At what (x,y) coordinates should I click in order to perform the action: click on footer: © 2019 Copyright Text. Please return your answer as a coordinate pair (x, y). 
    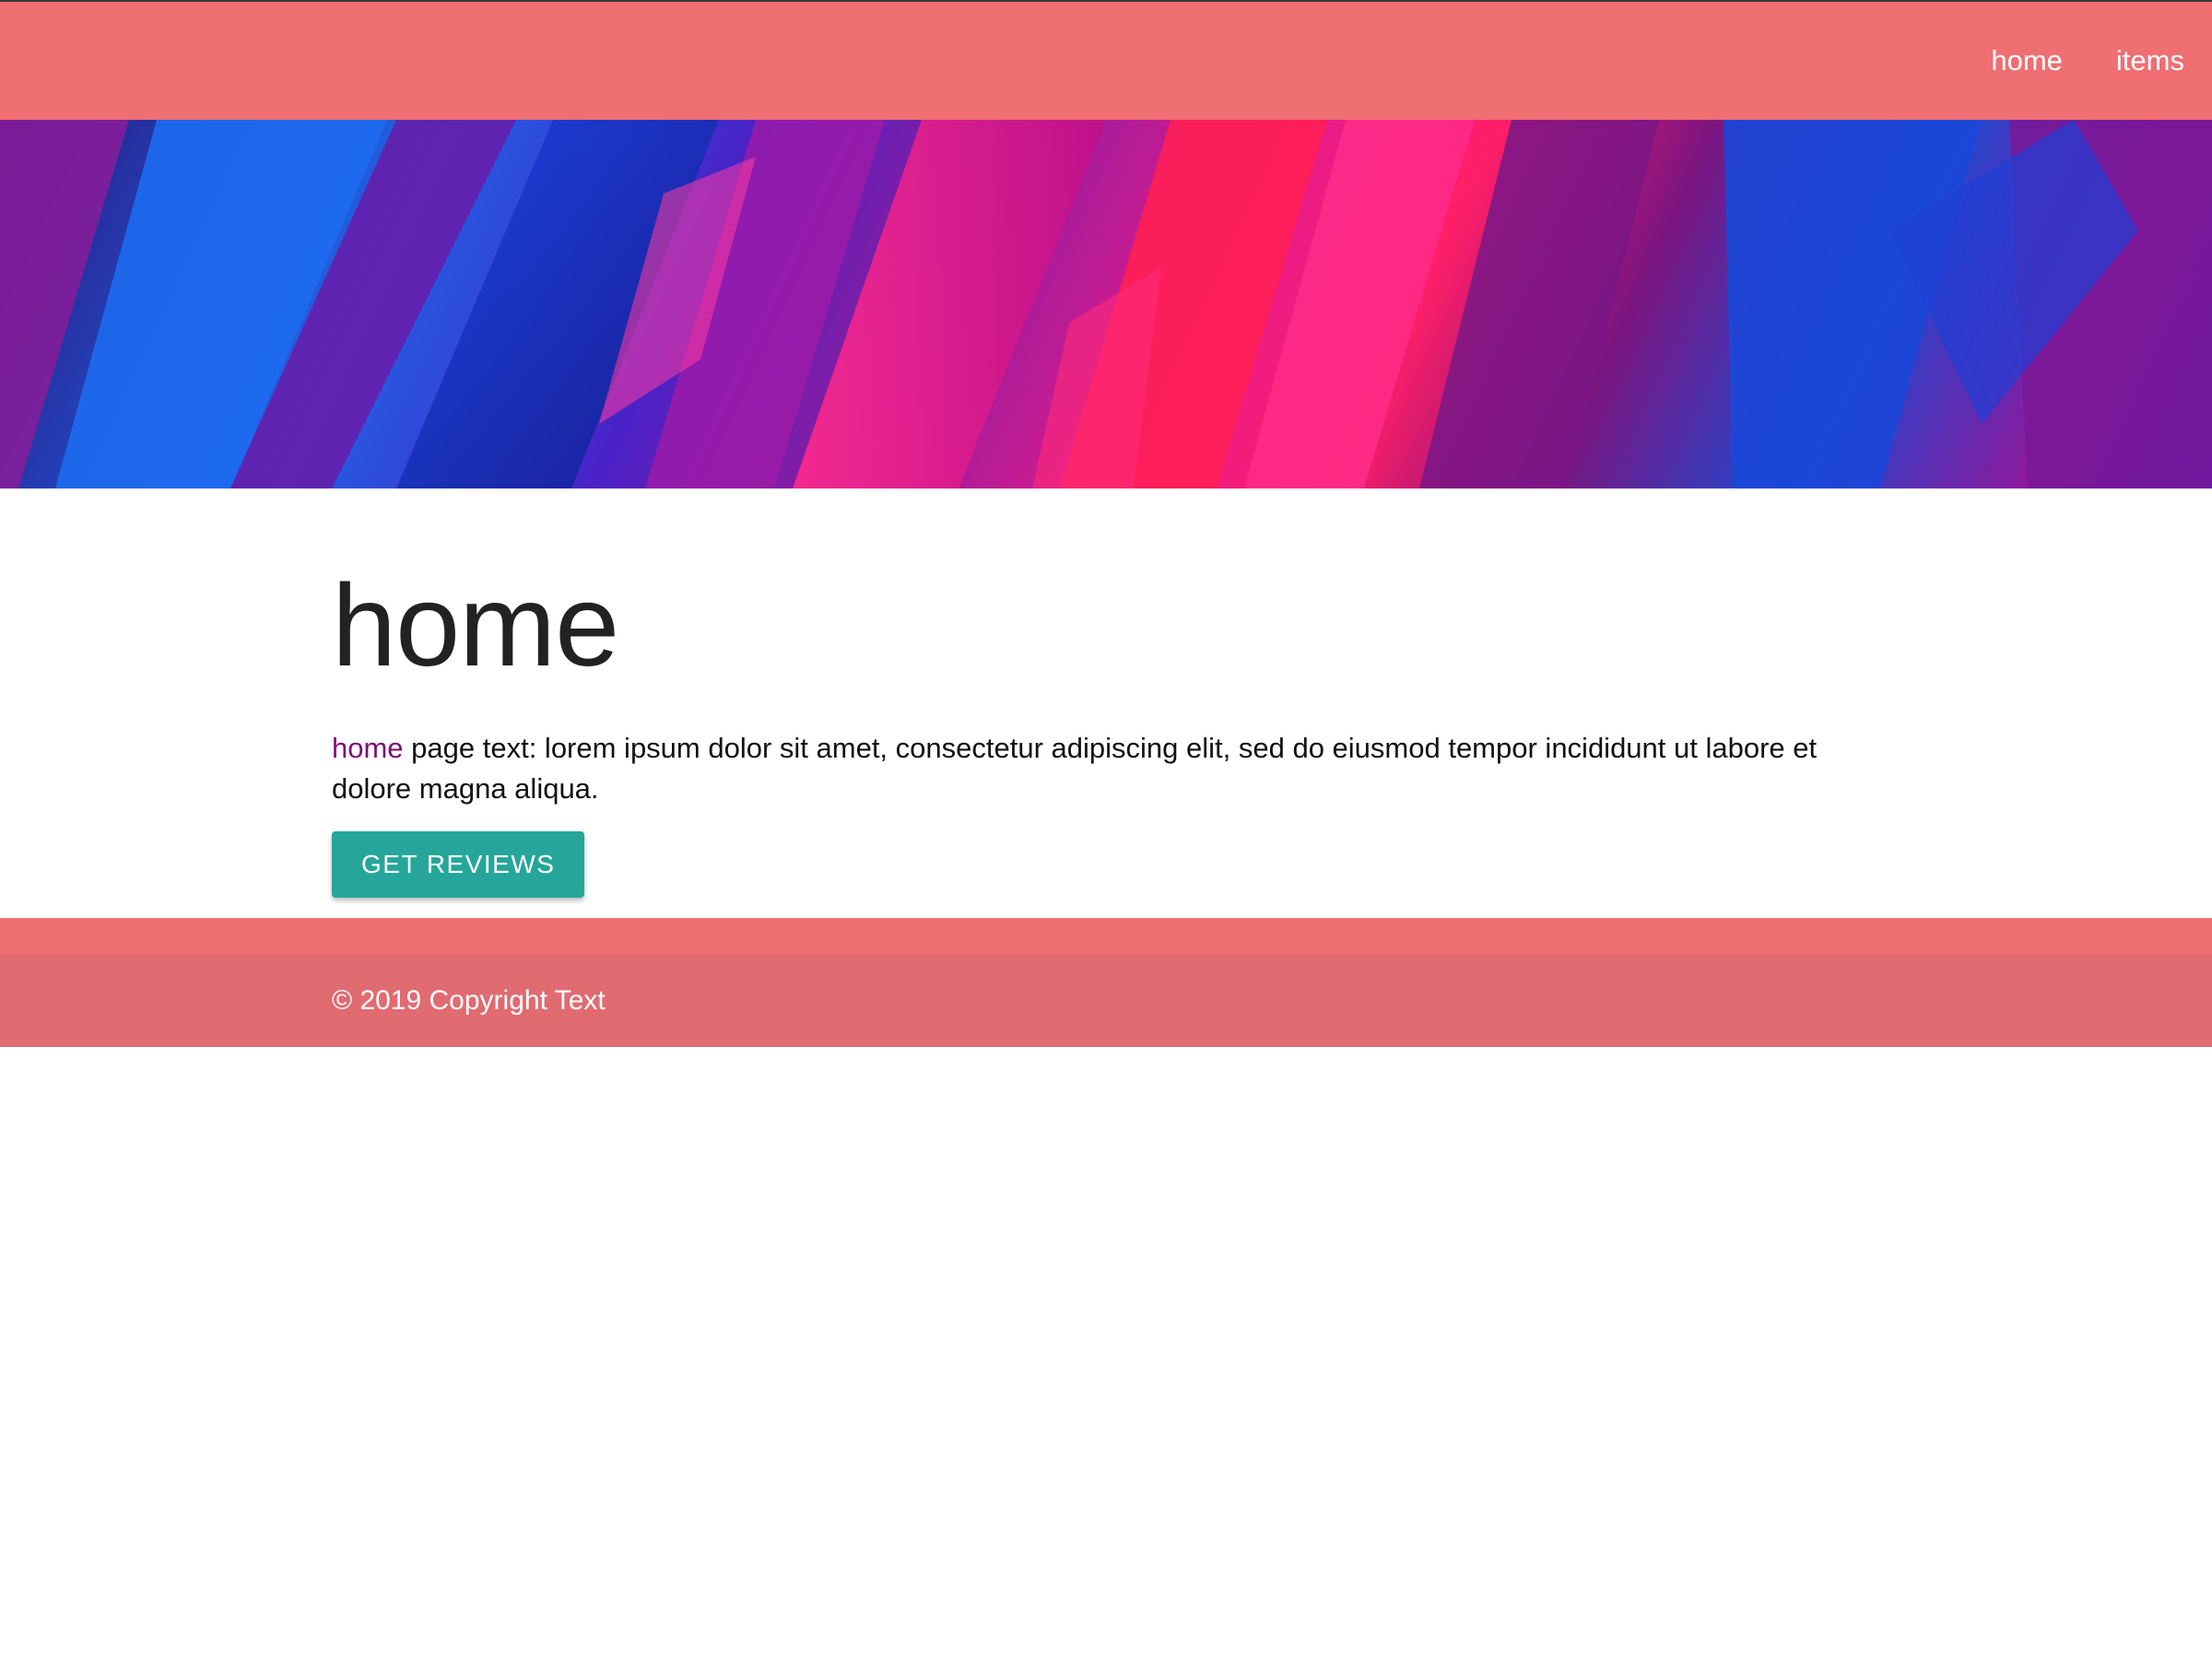
    Looking at the image, I should click on (1106, 982).